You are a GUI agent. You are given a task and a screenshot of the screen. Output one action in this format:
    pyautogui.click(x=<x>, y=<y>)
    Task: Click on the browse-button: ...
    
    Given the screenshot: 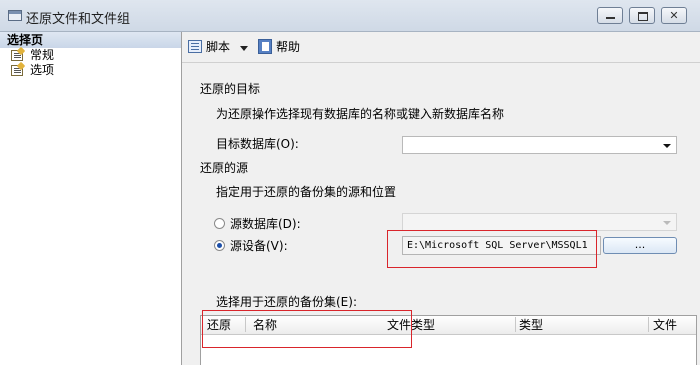 What is the action you would take?
    pyautogui.click(x=640, y=245)
    